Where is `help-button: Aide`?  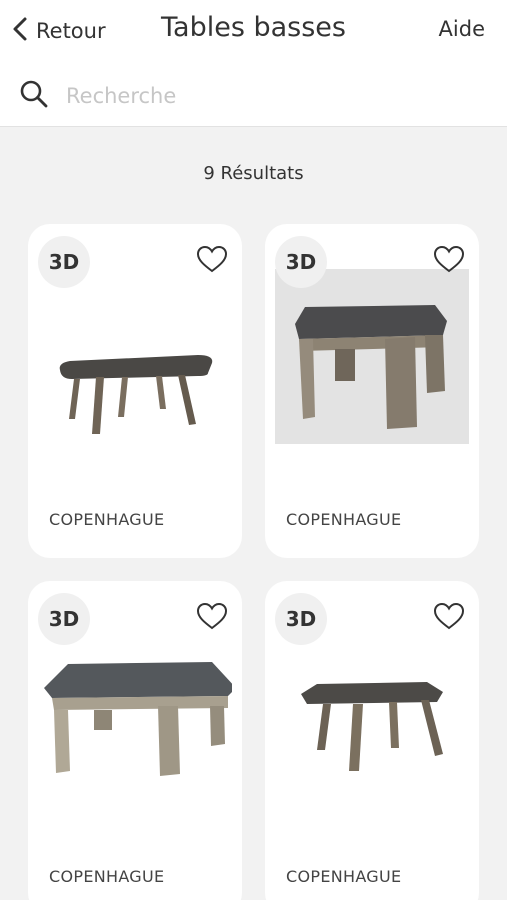
help-button: Aide is located at coordinates (462, 29).